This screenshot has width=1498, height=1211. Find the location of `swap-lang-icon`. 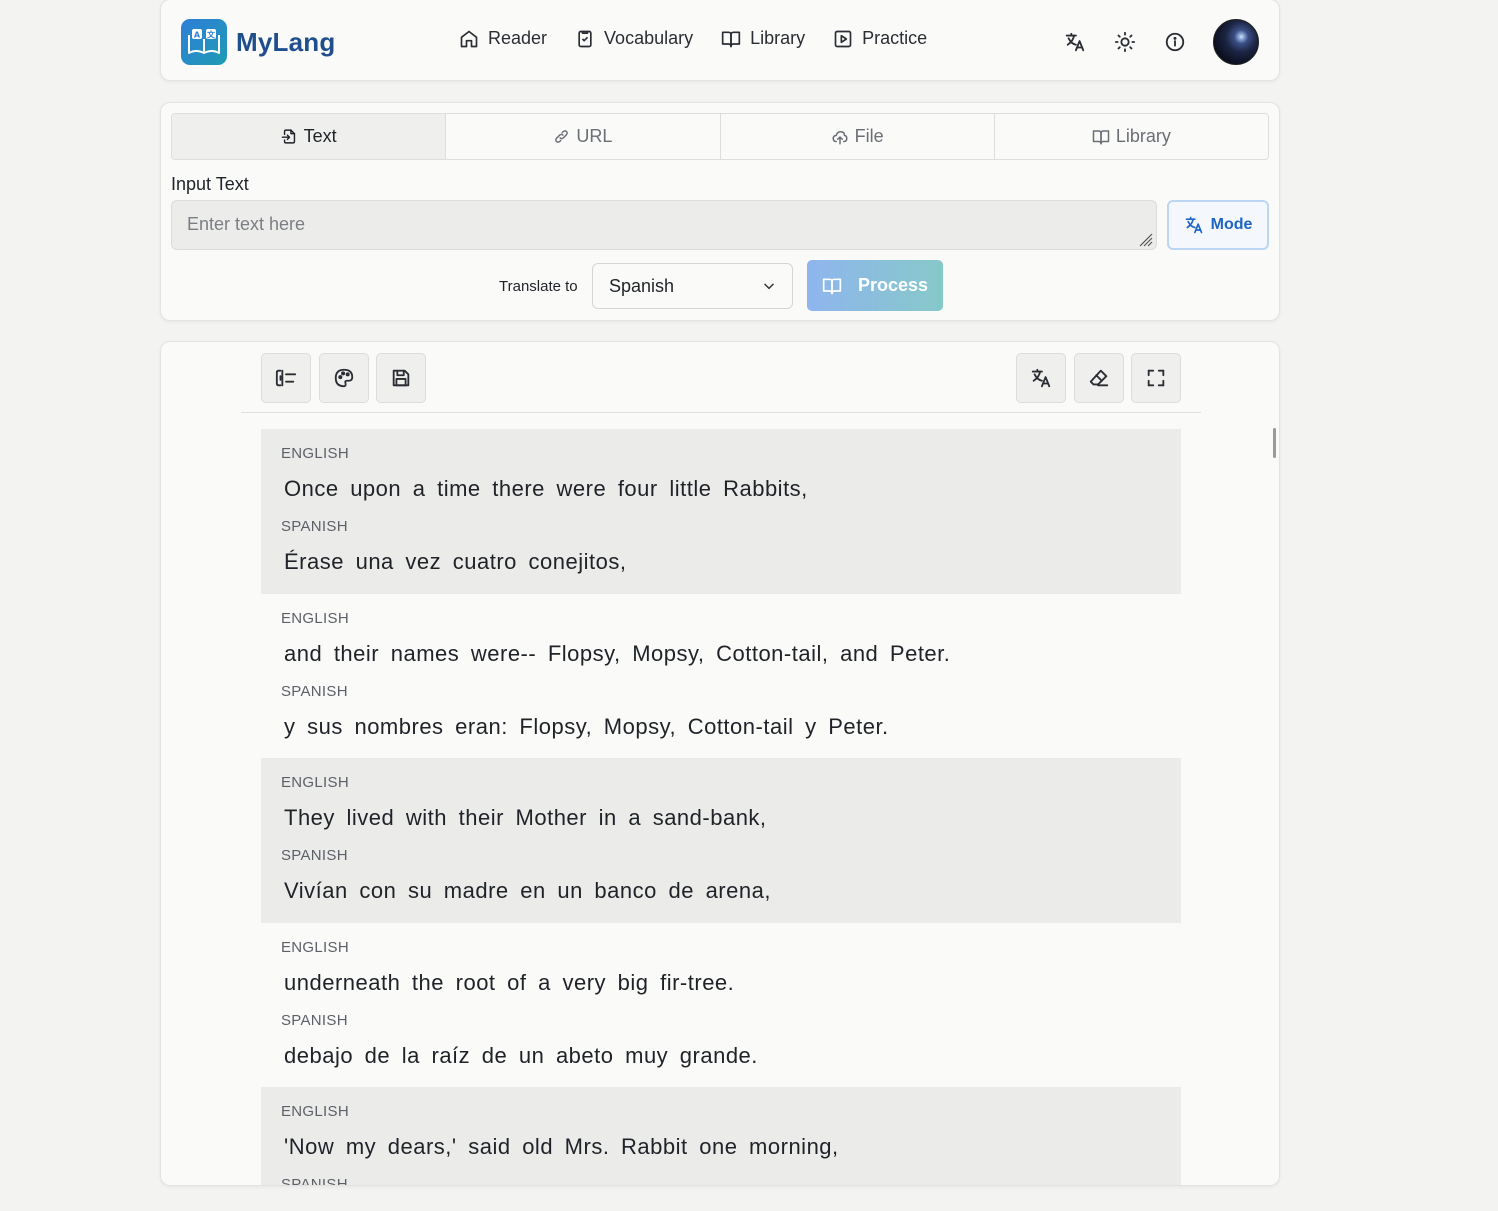

swap-lang-icon is located at coordinates (286, 378).